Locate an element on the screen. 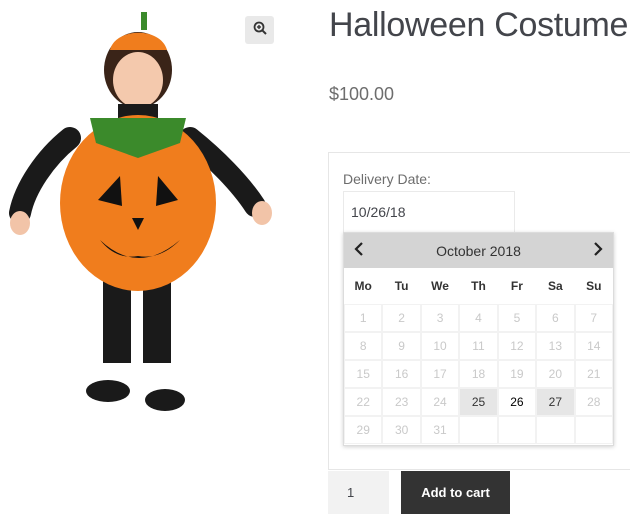 The image size is (630, 519). calendar-weekdays: Mo Tu We Th Fr Sa Su is located at coordinates (478, 286).